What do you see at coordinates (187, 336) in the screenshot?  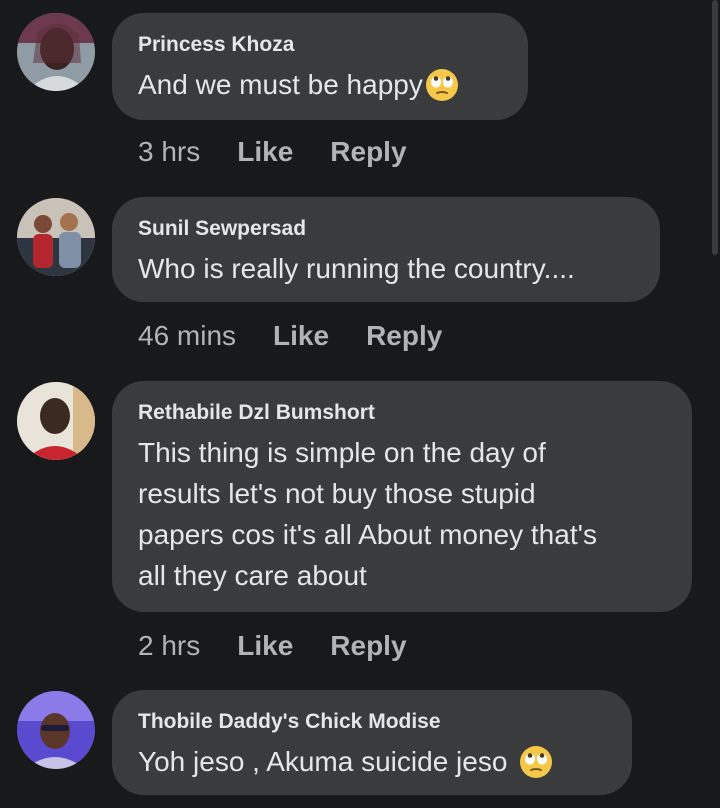 I see `comment-timestamp: 46 mins` at bounding box center [187, 336].